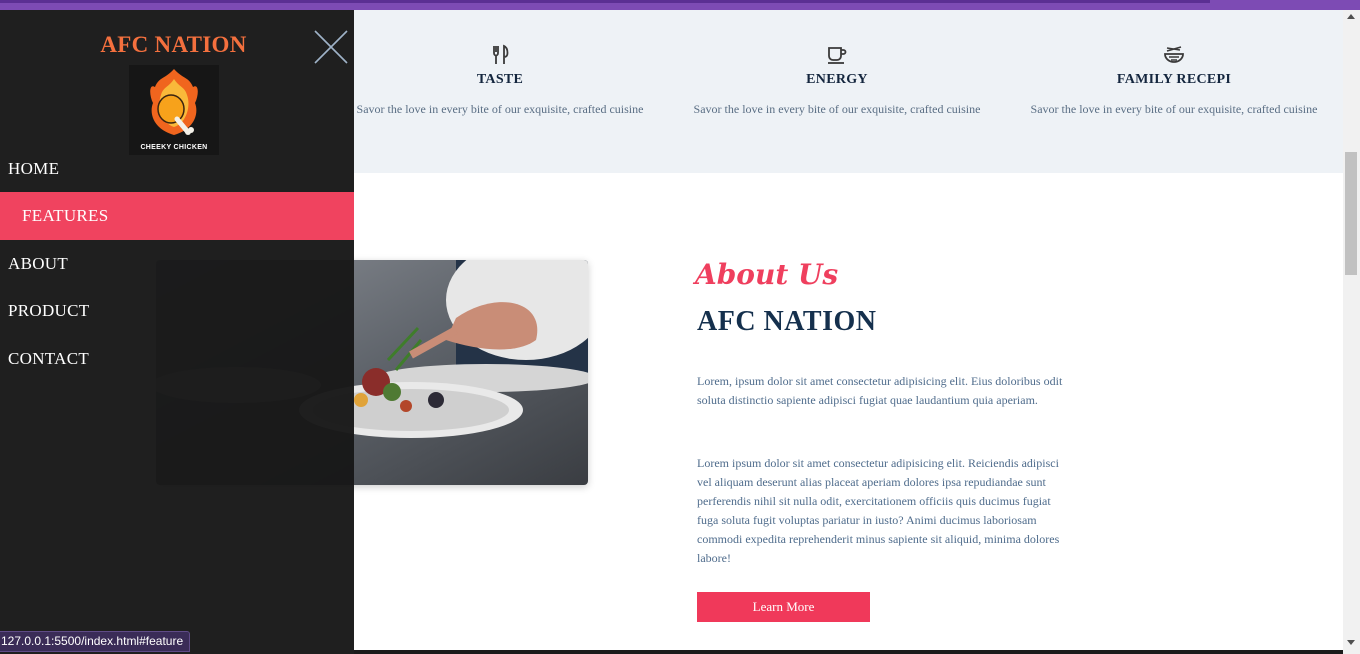 The width and height of the screenshot is (1360, 654). What do you see at coordinates (49, 358) in the screenshot?
I see `nav-item-label: CONTACT` at bounding box center [49, 358].